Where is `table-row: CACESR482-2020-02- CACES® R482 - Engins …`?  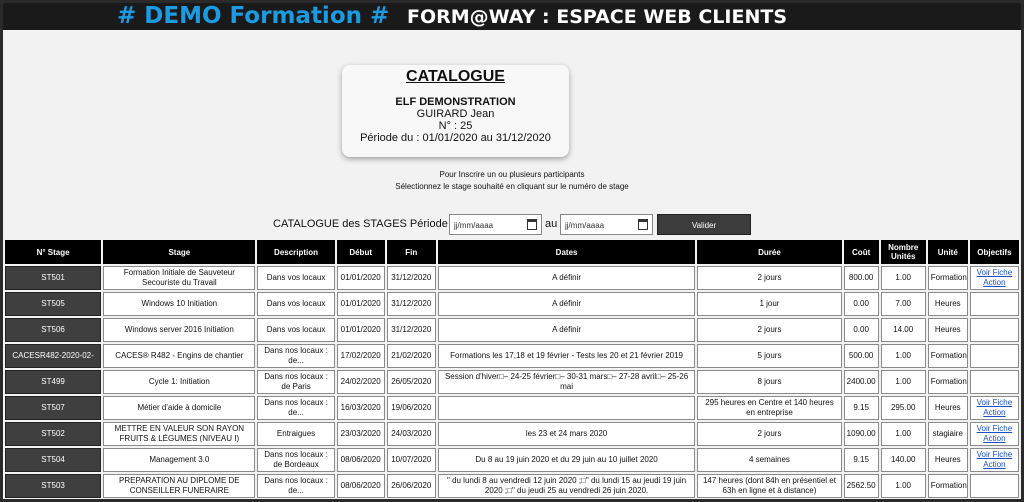
table-row: CACESR482-2020-02- CACES® R482 - Engins … is located at coordinates (512, 356).